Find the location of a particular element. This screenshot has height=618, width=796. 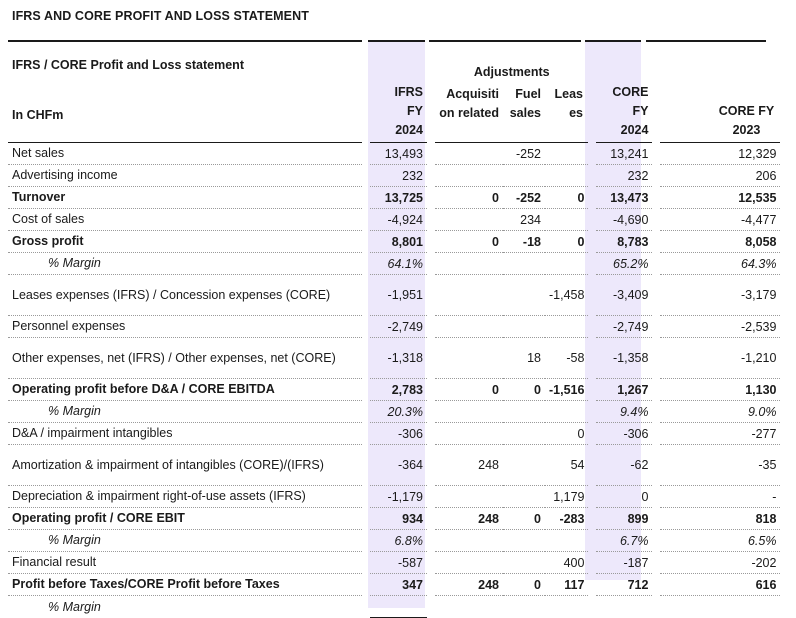

section-title: IFRS / CORE Profit and Loss statement is located at coordinates (128, 65).